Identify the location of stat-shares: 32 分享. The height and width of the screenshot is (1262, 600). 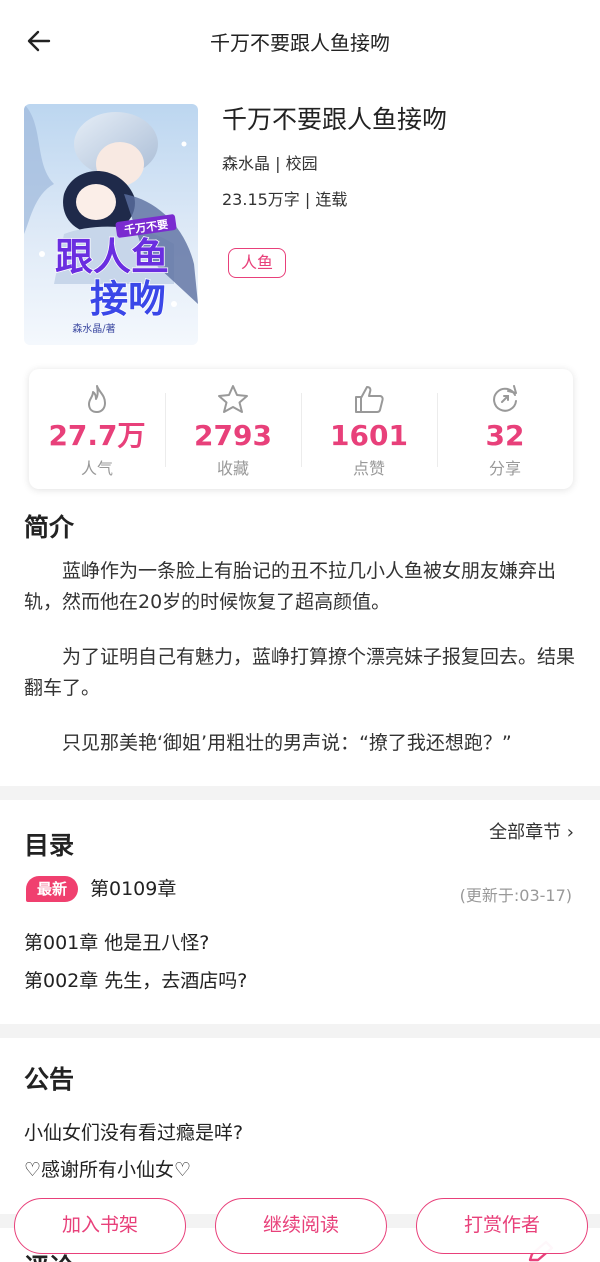
(505, 429).